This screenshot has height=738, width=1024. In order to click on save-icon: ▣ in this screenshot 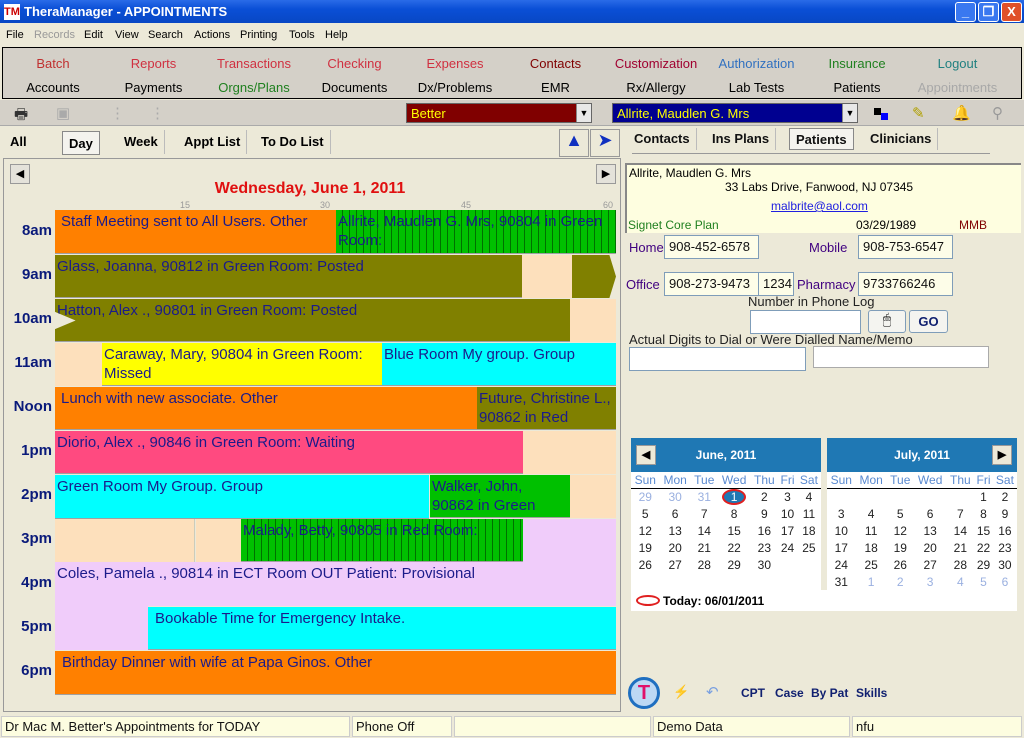, I will do `click(63, 113)`.